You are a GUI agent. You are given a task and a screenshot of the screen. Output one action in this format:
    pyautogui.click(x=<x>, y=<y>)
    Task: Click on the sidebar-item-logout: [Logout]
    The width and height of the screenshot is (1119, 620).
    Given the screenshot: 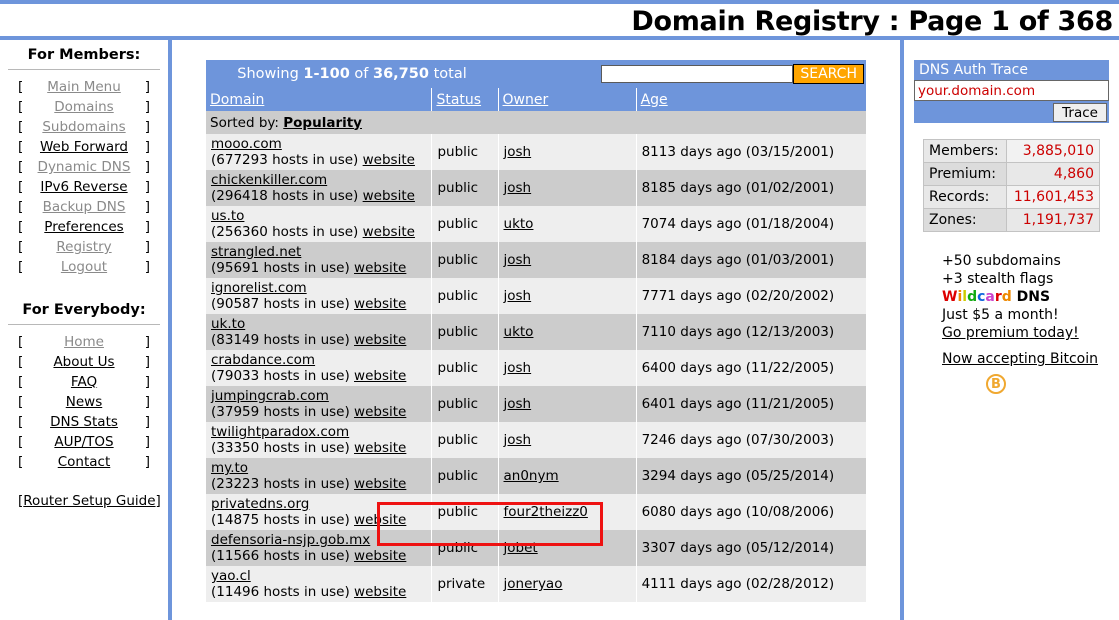 What is the action you would take?
    pyautogui.click(x=84, y=267)
    